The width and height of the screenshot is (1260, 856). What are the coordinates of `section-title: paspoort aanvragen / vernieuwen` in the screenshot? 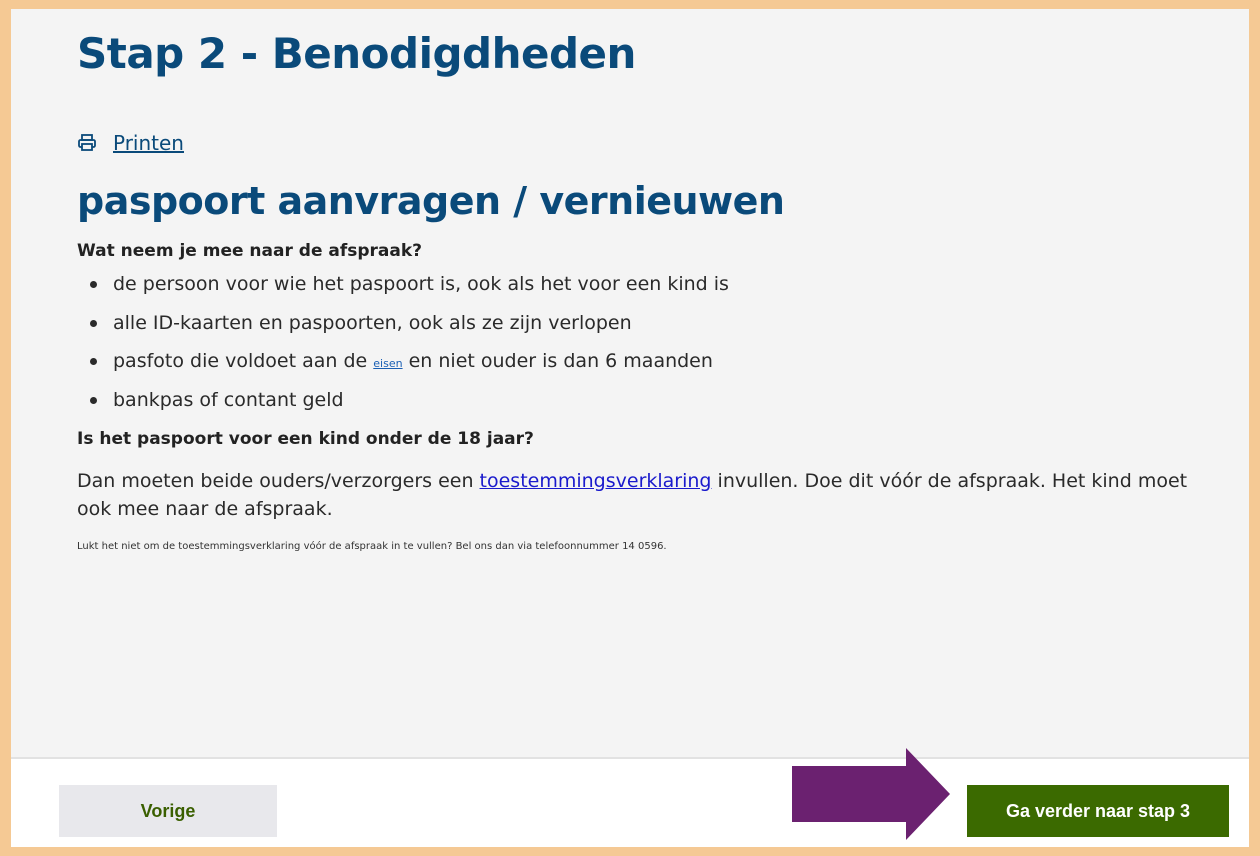 It's located at (431, 201).